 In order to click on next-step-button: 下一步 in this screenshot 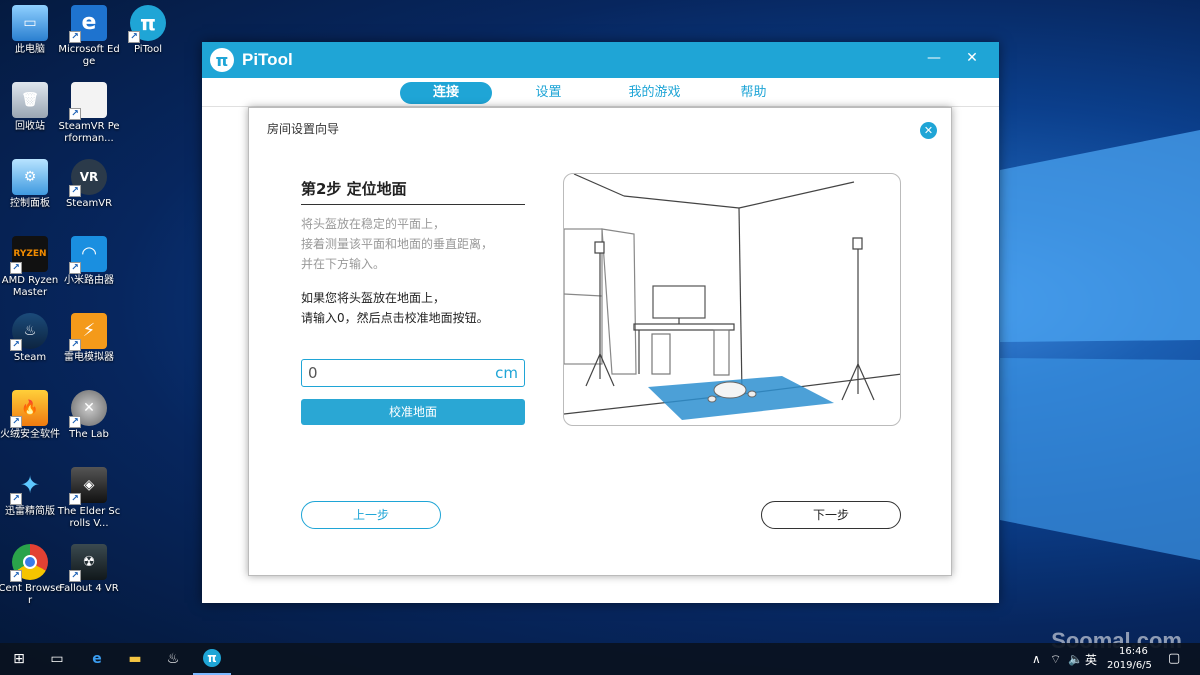, I will do `click(831, 515)`.